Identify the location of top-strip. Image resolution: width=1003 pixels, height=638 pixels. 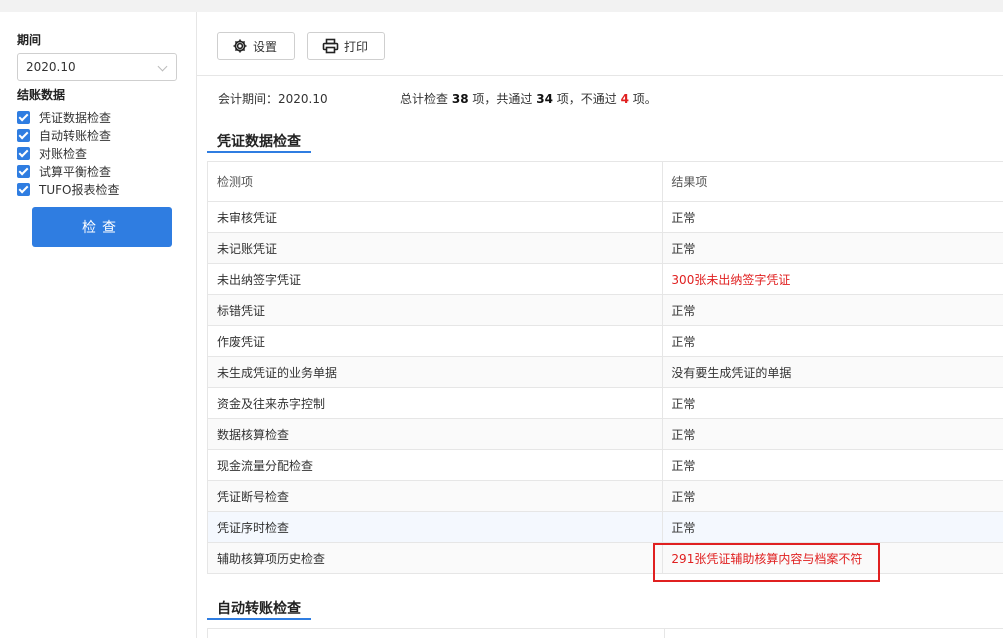
(501, 6).